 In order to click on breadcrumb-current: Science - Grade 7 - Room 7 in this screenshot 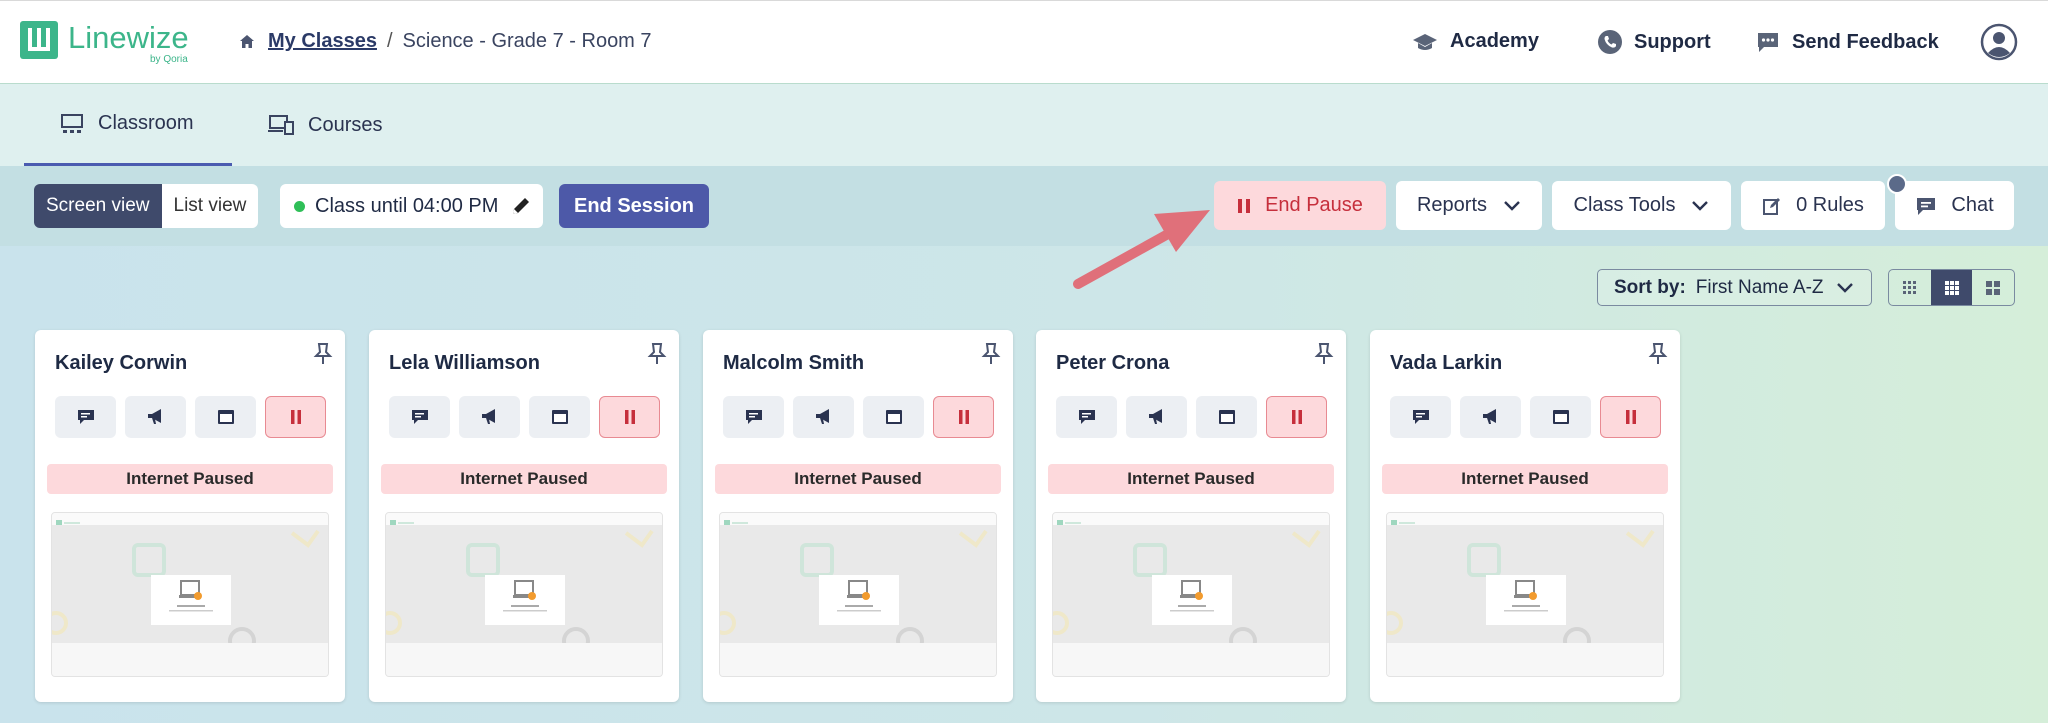, I will do `click(527, 41)`.